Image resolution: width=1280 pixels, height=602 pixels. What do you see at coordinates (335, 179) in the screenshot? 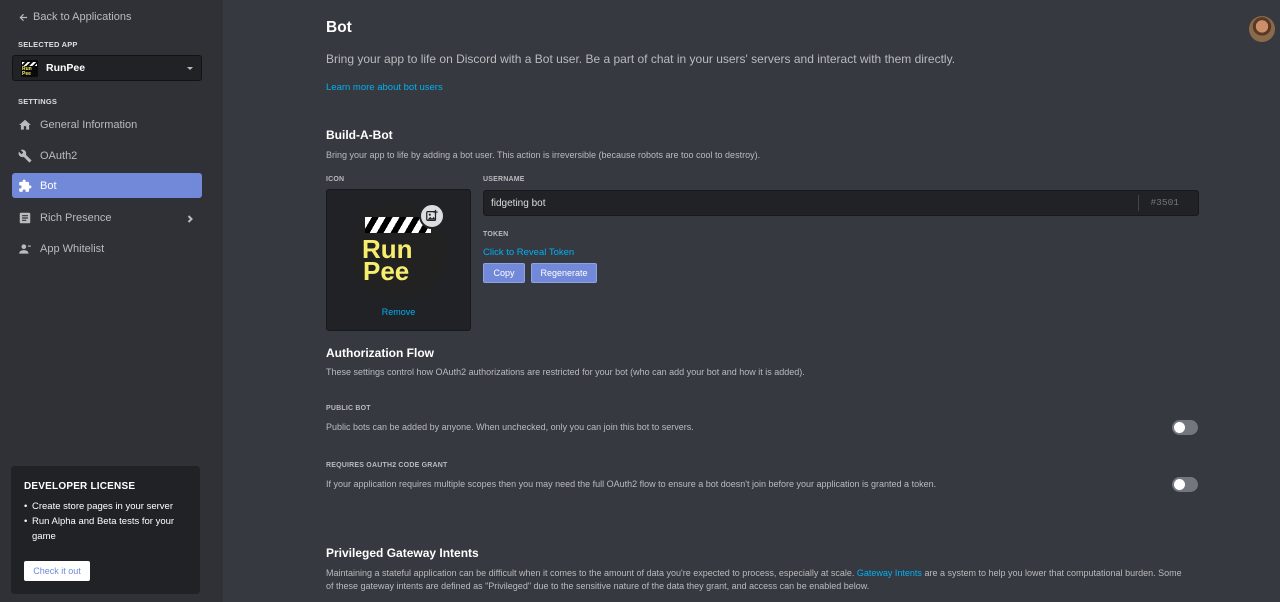
I see `icon-label: ICON` at bounding box center [335, 179].